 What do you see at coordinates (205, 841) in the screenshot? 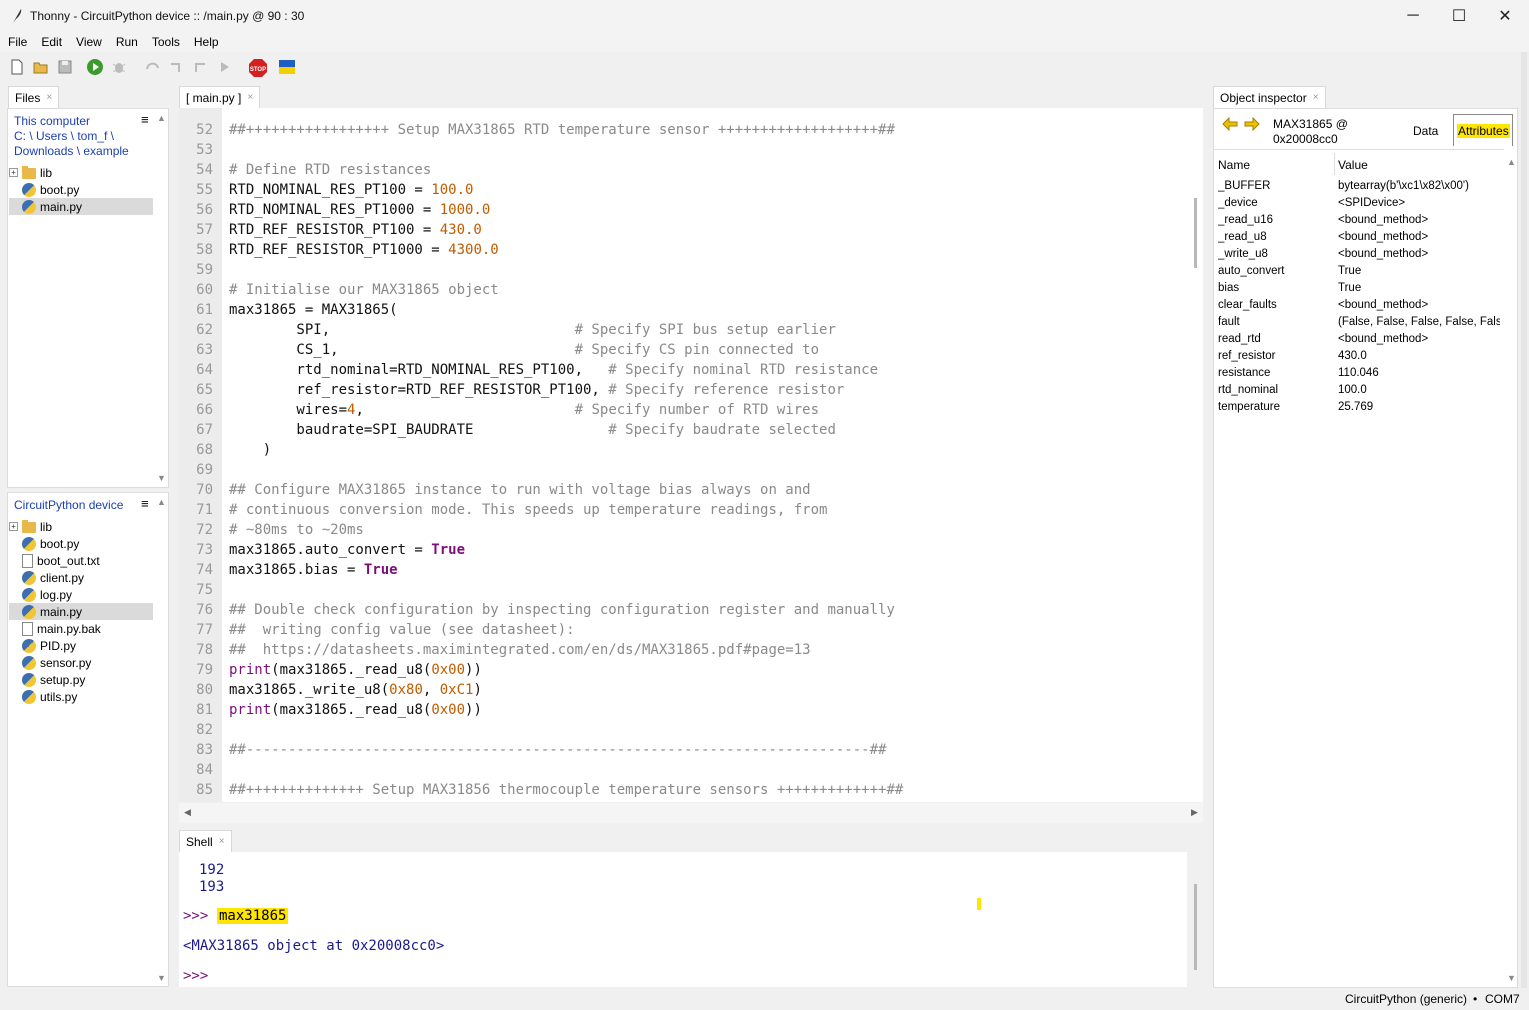
I see `tab-shell: Shell ×` at bounding box center [205, 841].